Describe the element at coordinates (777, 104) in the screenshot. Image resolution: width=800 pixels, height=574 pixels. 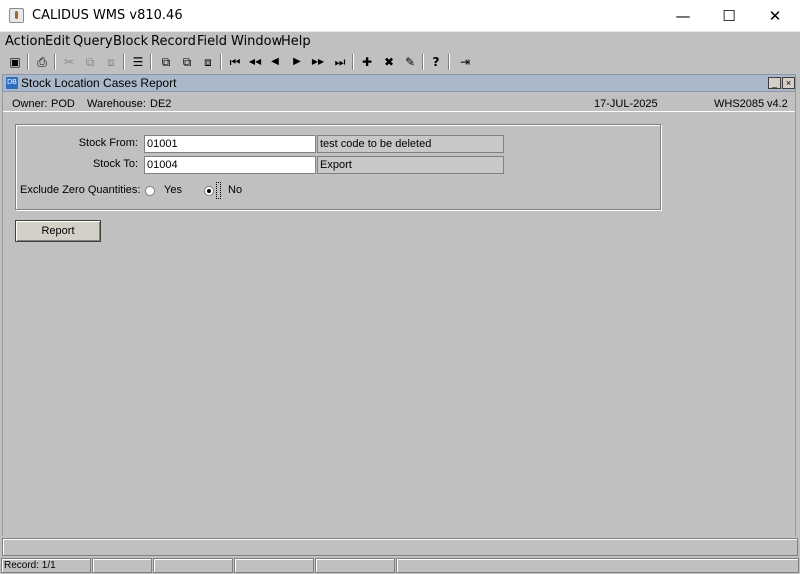
I see `form-version: v4.2` at that location.